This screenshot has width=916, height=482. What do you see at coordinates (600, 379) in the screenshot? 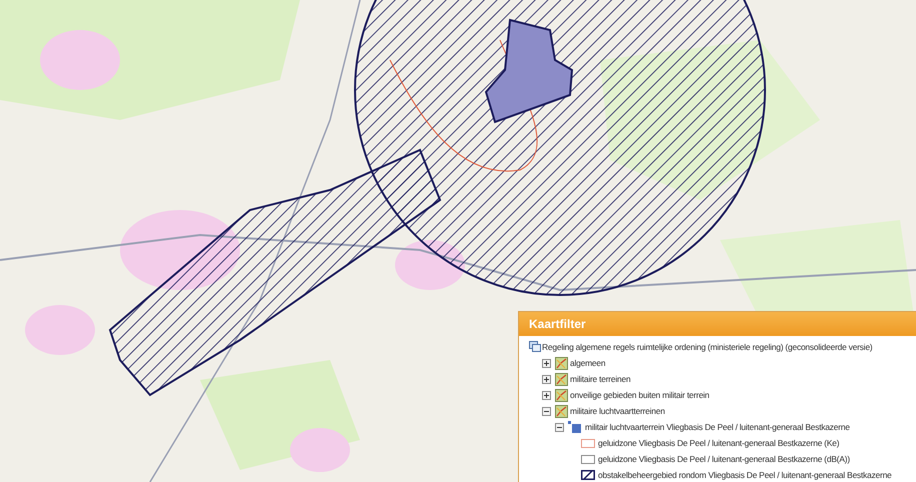
I see `tree-item-label: militaire terreinen` at bounding box center [600, 379].